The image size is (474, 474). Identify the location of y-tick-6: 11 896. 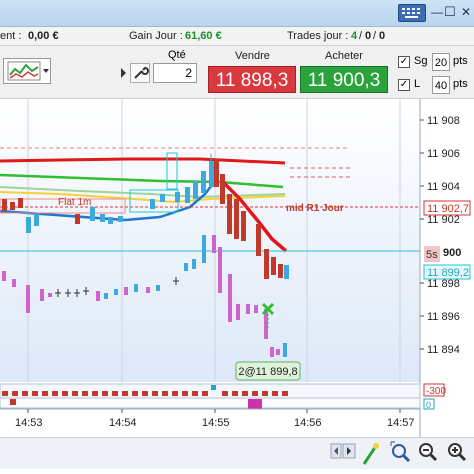
(443, 317).